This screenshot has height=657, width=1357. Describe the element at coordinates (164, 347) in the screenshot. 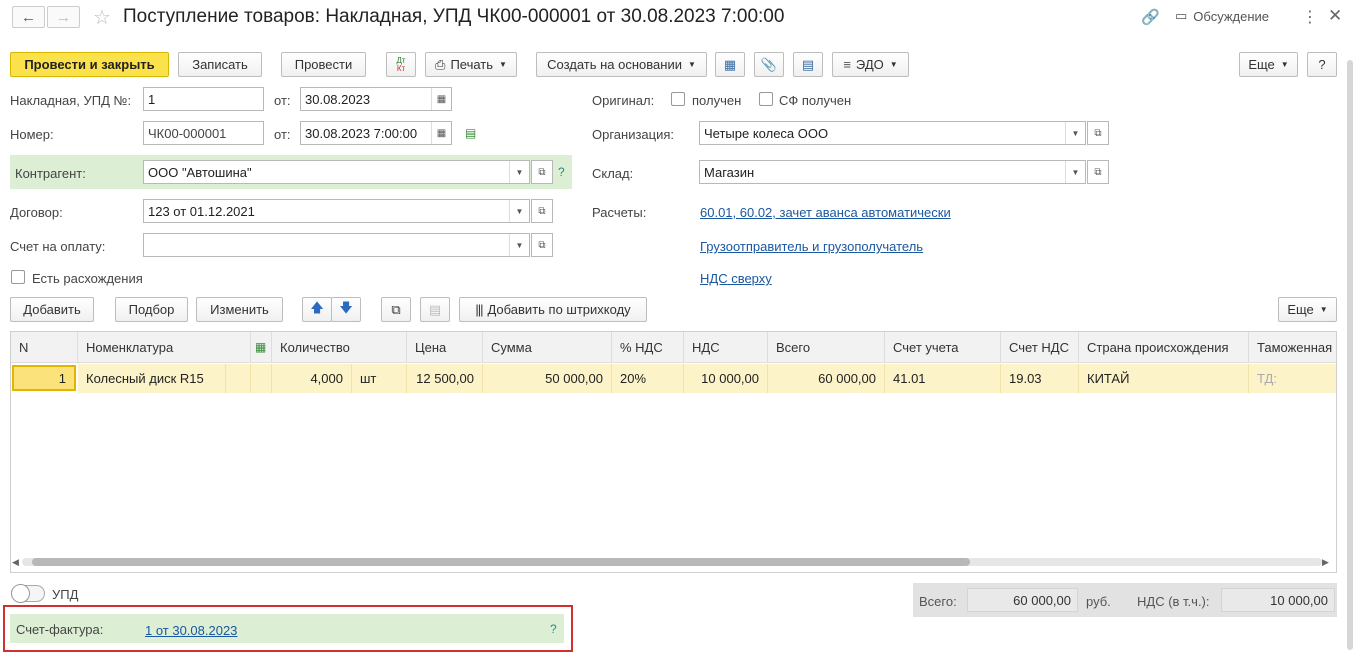

I see `column-header: Номенклатура` at that location.